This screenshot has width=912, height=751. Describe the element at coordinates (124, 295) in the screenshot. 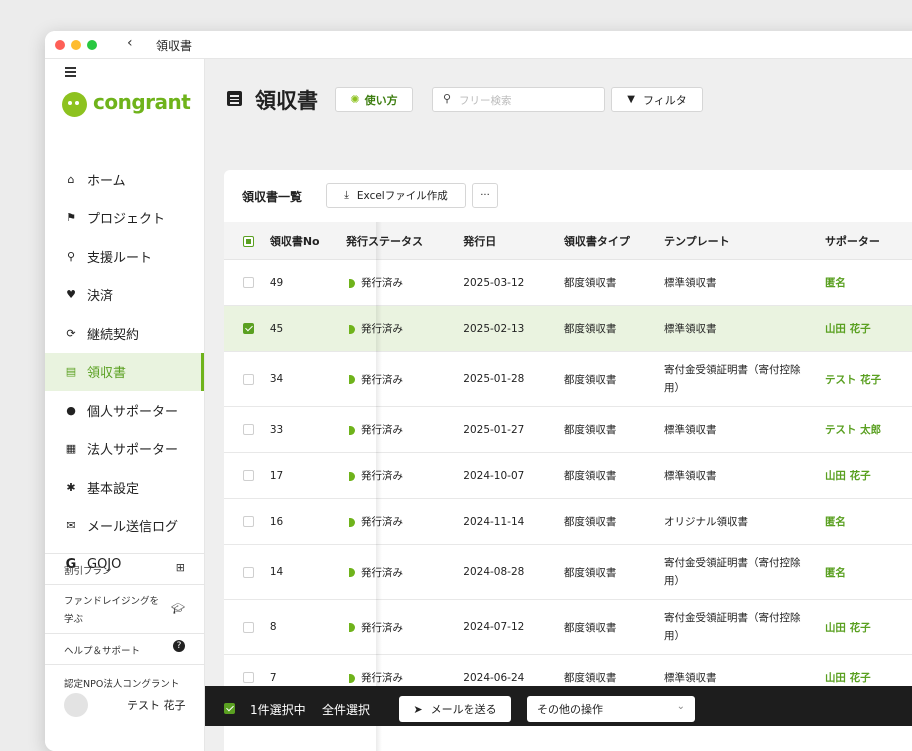

I see `sidebar-item-heart: ♥ 決済` at that location.